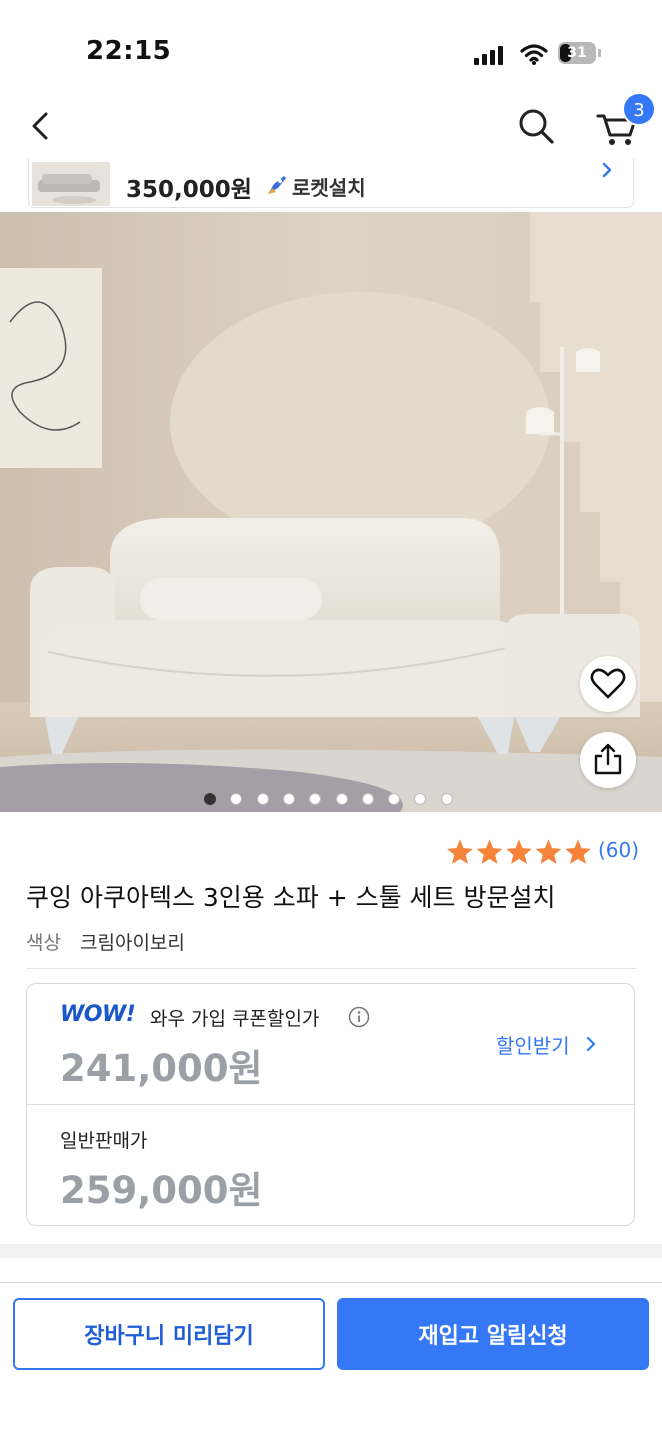 This screenshot has height=1440, width=662. I want to click on get-discount-link: 할인받기, so click(533, 1044).